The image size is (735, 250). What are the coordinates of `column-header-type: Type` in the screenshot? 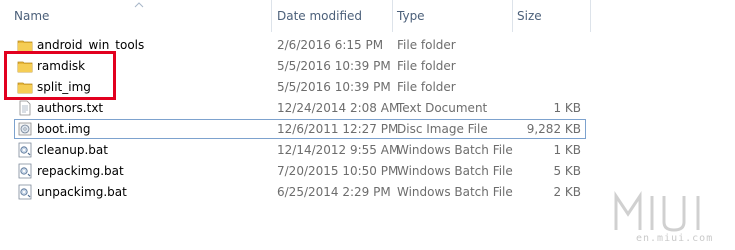 It's located at (453, 16).